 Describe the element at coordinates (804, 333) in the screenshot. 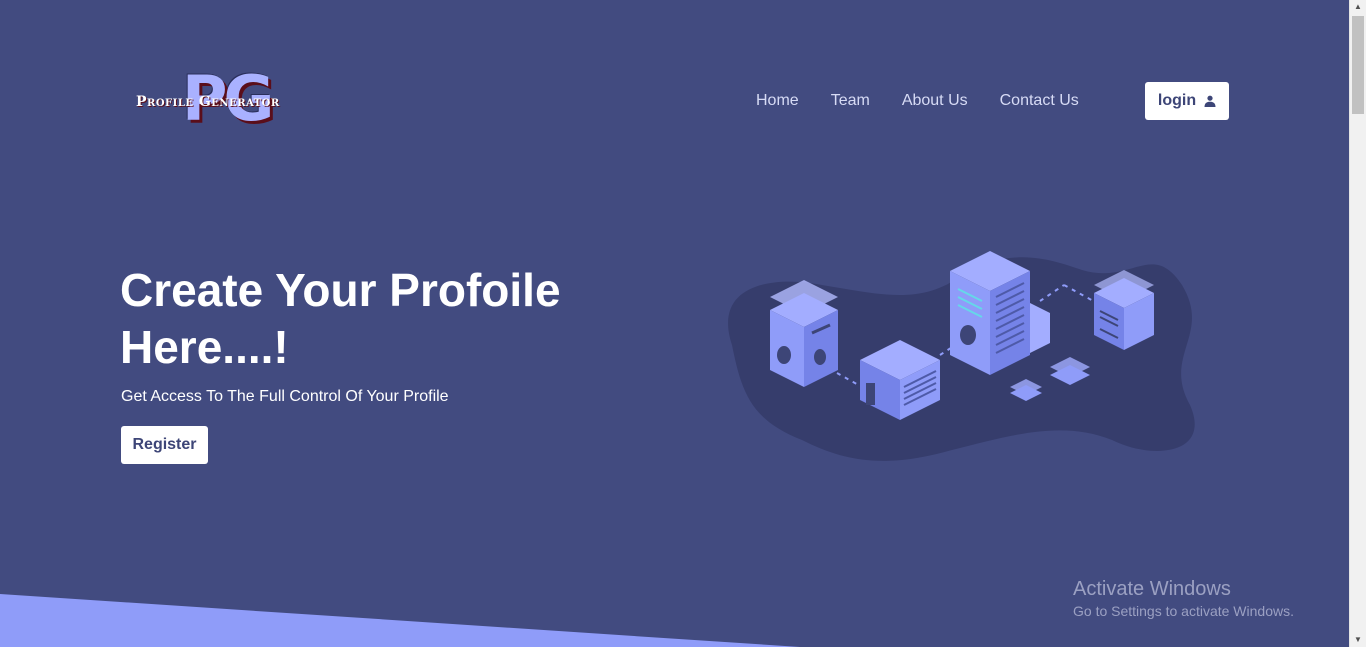

I see `server-left` at that location.